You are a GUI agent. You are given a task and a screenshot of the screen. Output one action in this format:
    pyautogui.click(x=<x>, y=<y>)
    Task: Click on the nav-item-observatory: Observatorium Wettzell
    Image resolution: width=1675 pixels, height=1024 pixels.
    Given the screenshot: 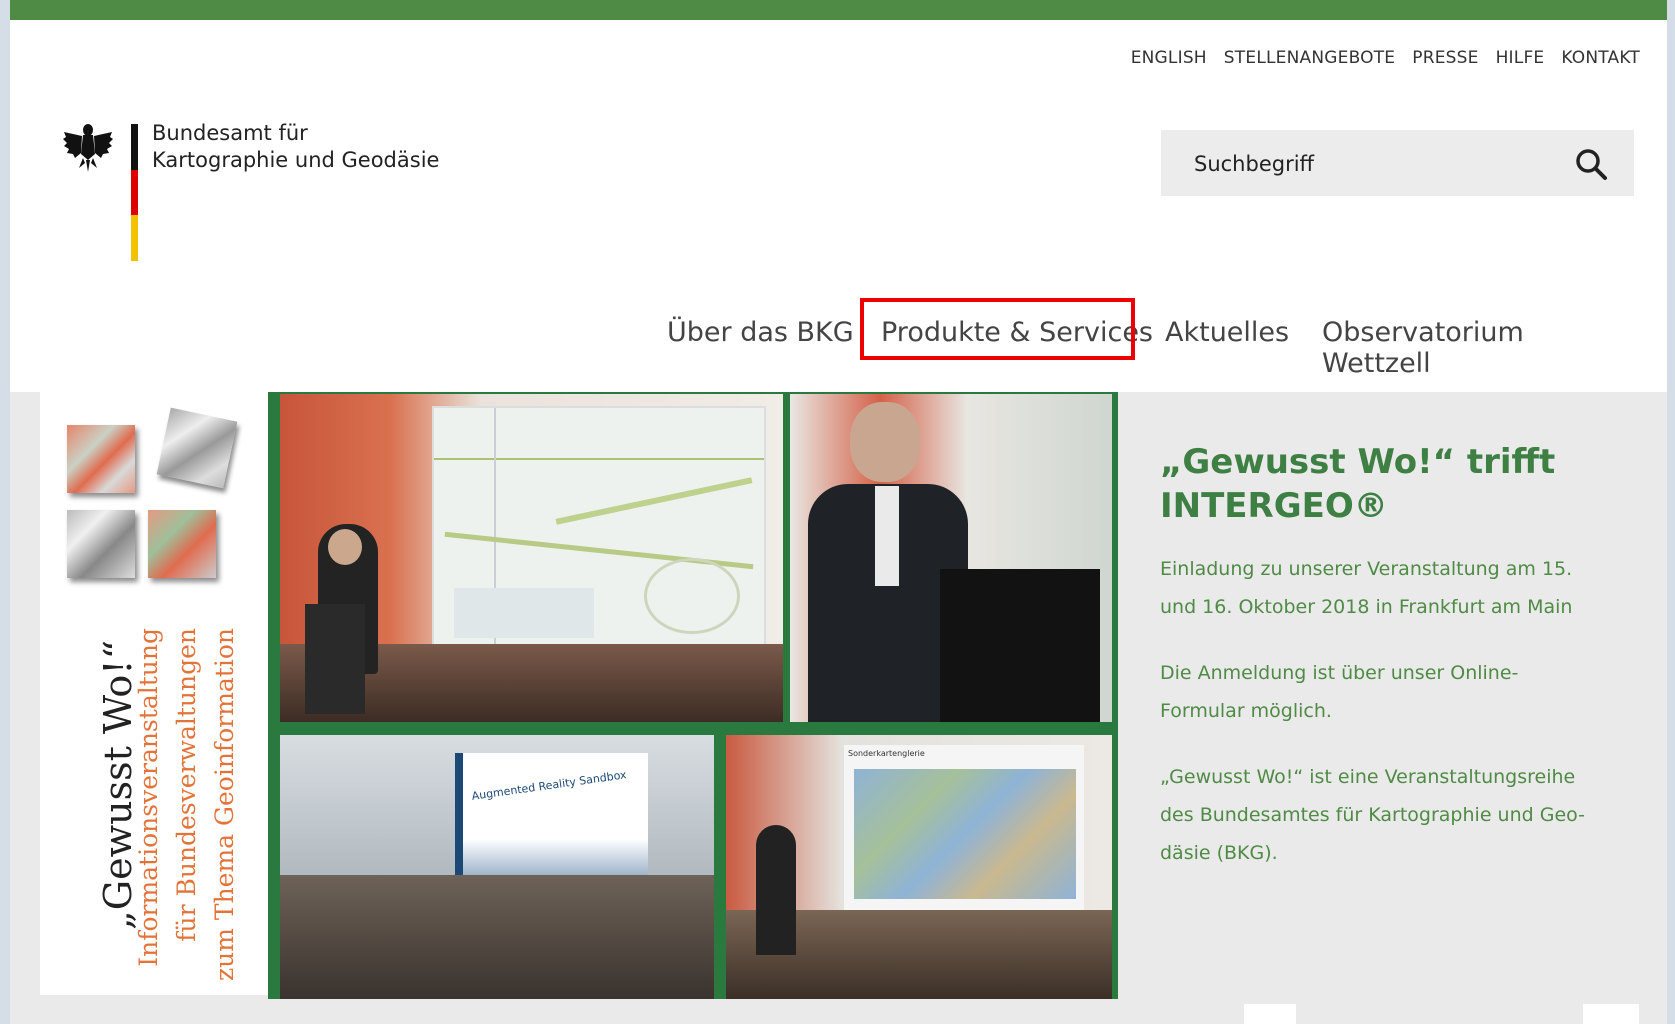 What is the action you would take?
    pyautogui.click(x=1481, y=348)
    